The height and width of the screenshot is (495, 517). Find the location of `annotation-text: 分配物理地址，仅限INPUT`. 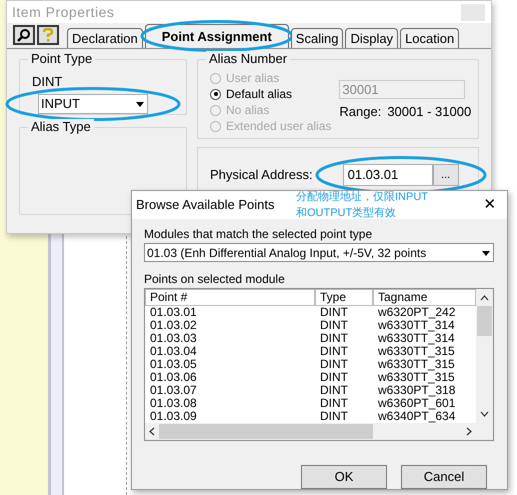

annotation-text: 分配物理地址，仅限INPUT is located at coordinates (362, 197).